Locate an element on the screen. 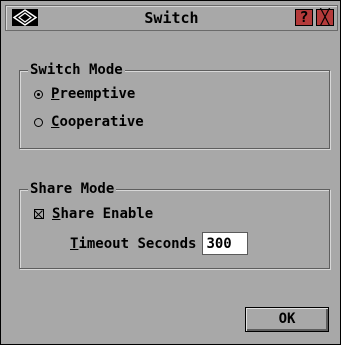 The height and width of the screenshot is (345, 341). switch-mode-legend: Switch Mode is located at coordinates (76, 70).